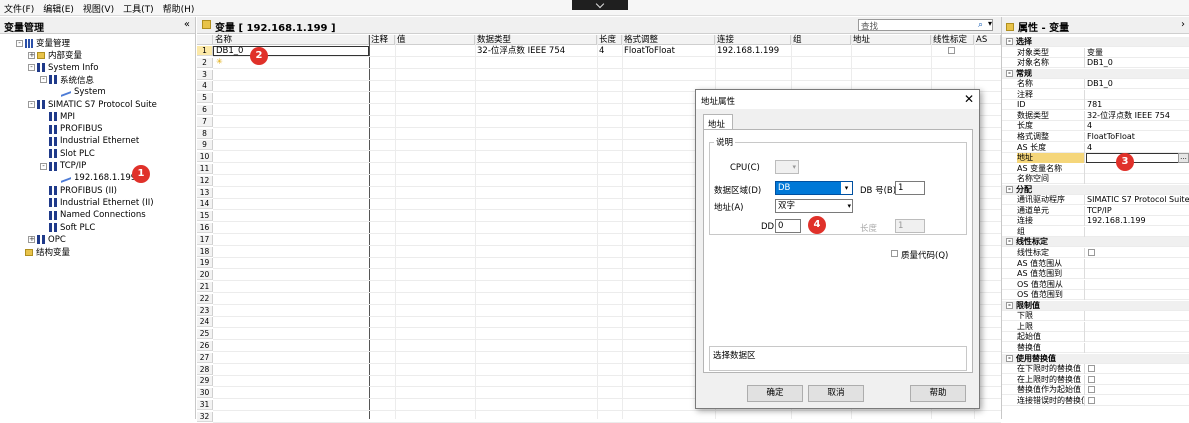  Describe the element at coordinates (205, 133) in the screenshot. I see `row-number: 8` at that location.